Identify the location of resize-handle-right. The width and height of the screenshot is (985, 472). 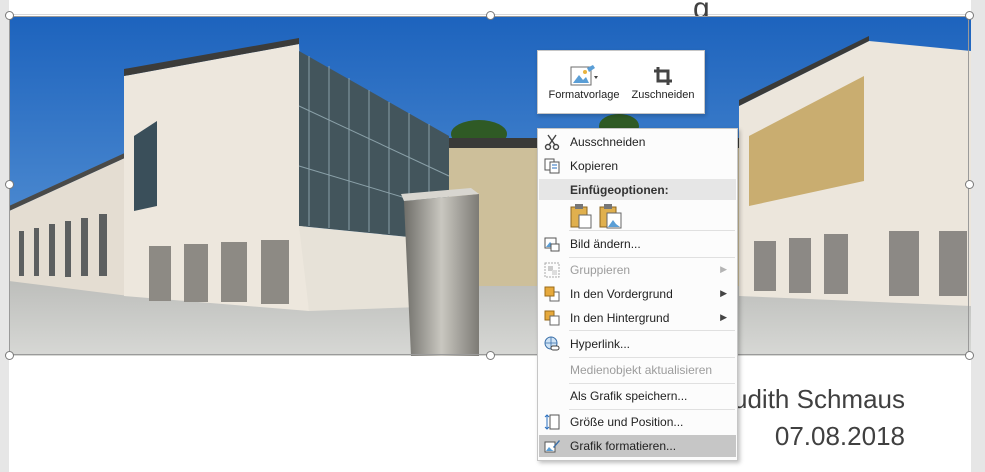
(969, 184).